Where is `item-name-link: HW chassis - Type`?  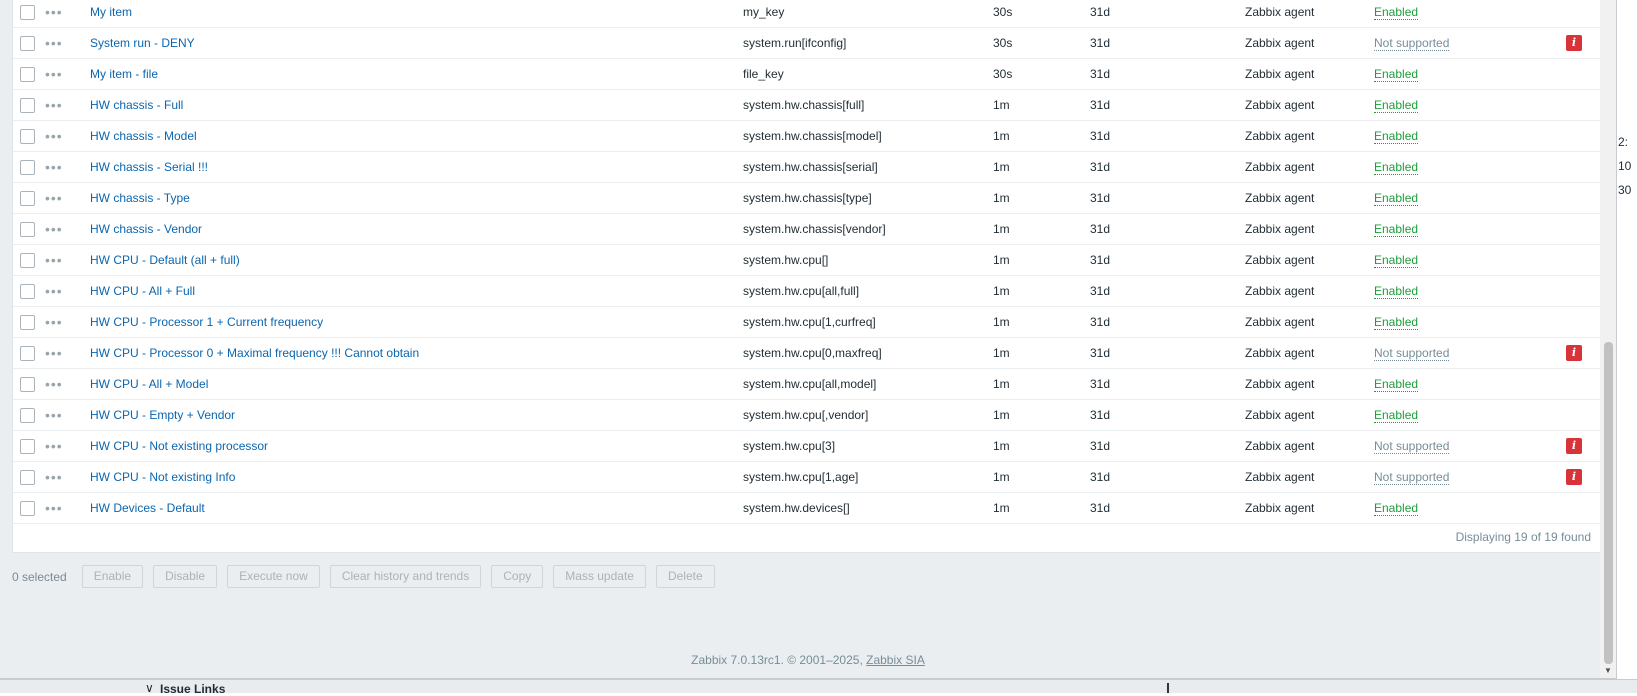 item-name-link: HW chassis - Type is located at coordinates (140, 198).